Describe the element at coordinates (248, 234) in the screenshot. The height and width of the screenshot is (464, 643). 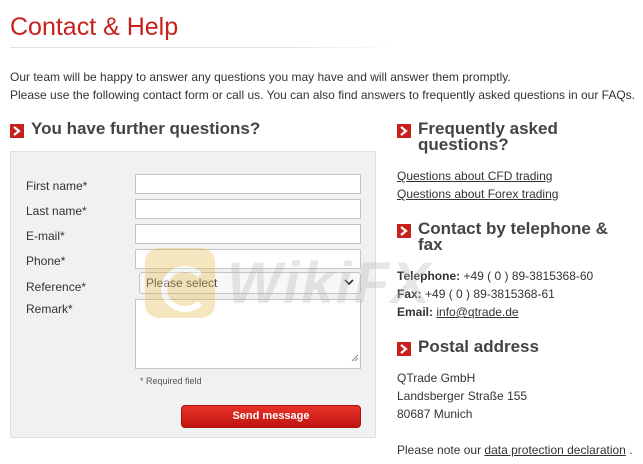
I see `email-input` at that location.